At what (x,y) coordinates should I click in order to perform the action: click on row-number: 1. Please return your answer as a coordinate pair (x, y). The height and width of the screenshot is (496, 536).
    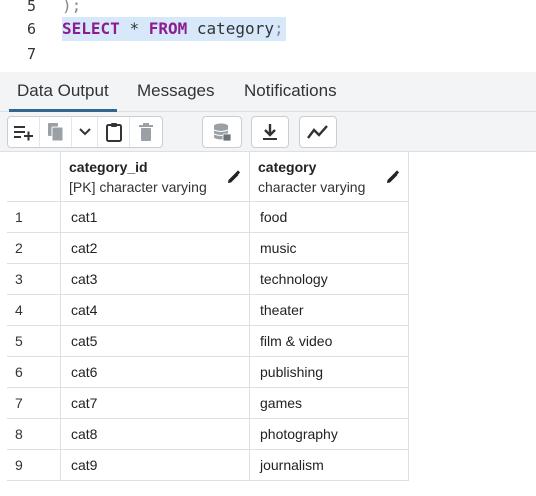
    Looking at the image, I should click on (34, 217).